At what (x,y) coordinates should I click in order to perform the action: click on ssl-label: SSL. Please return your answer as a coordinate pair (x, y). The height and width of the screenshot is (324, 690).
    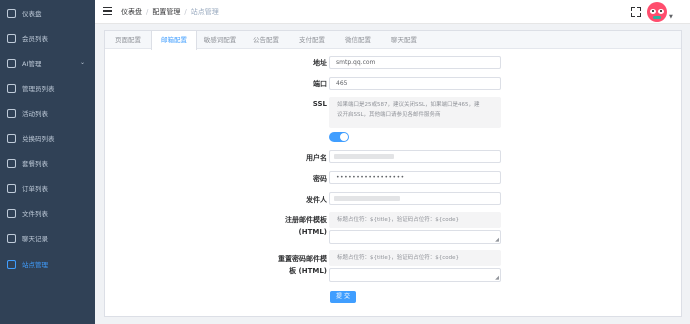
    Looking at the image, I should click on (319, 104).